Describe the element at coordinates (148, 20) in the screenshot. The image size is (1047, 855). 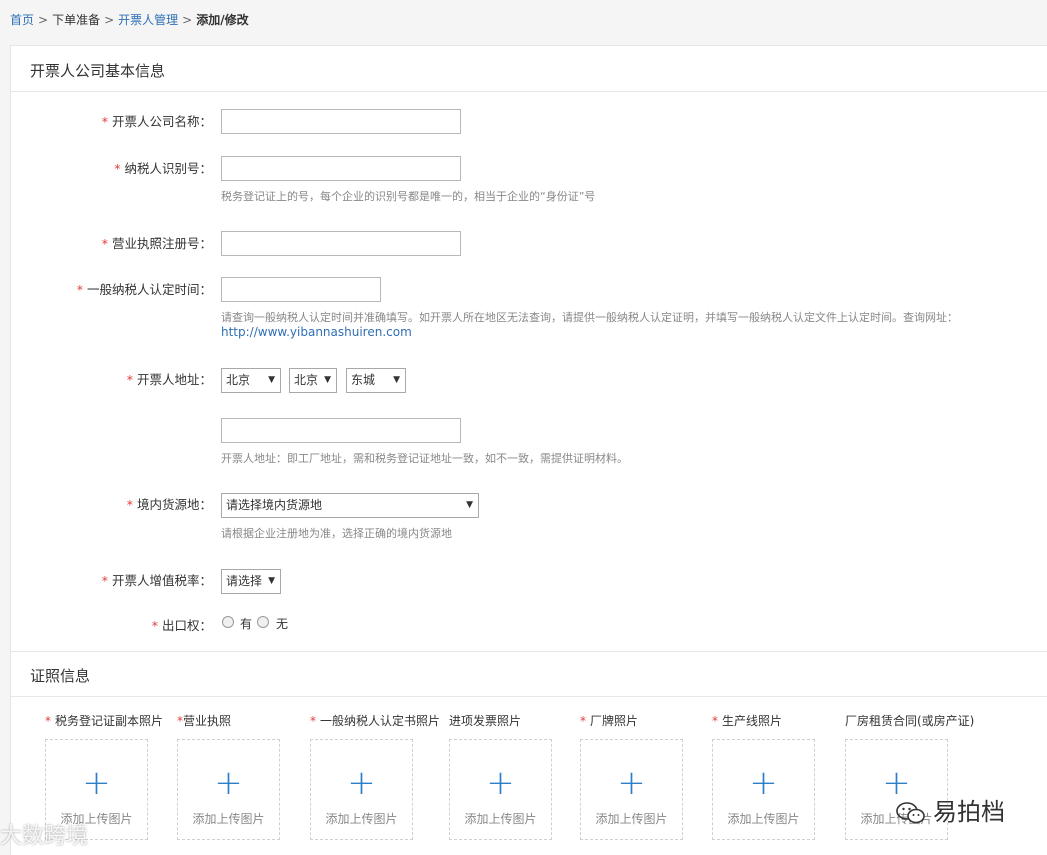
I see `breadcrumb-invoicer-manage: 开票人管理` at that location.